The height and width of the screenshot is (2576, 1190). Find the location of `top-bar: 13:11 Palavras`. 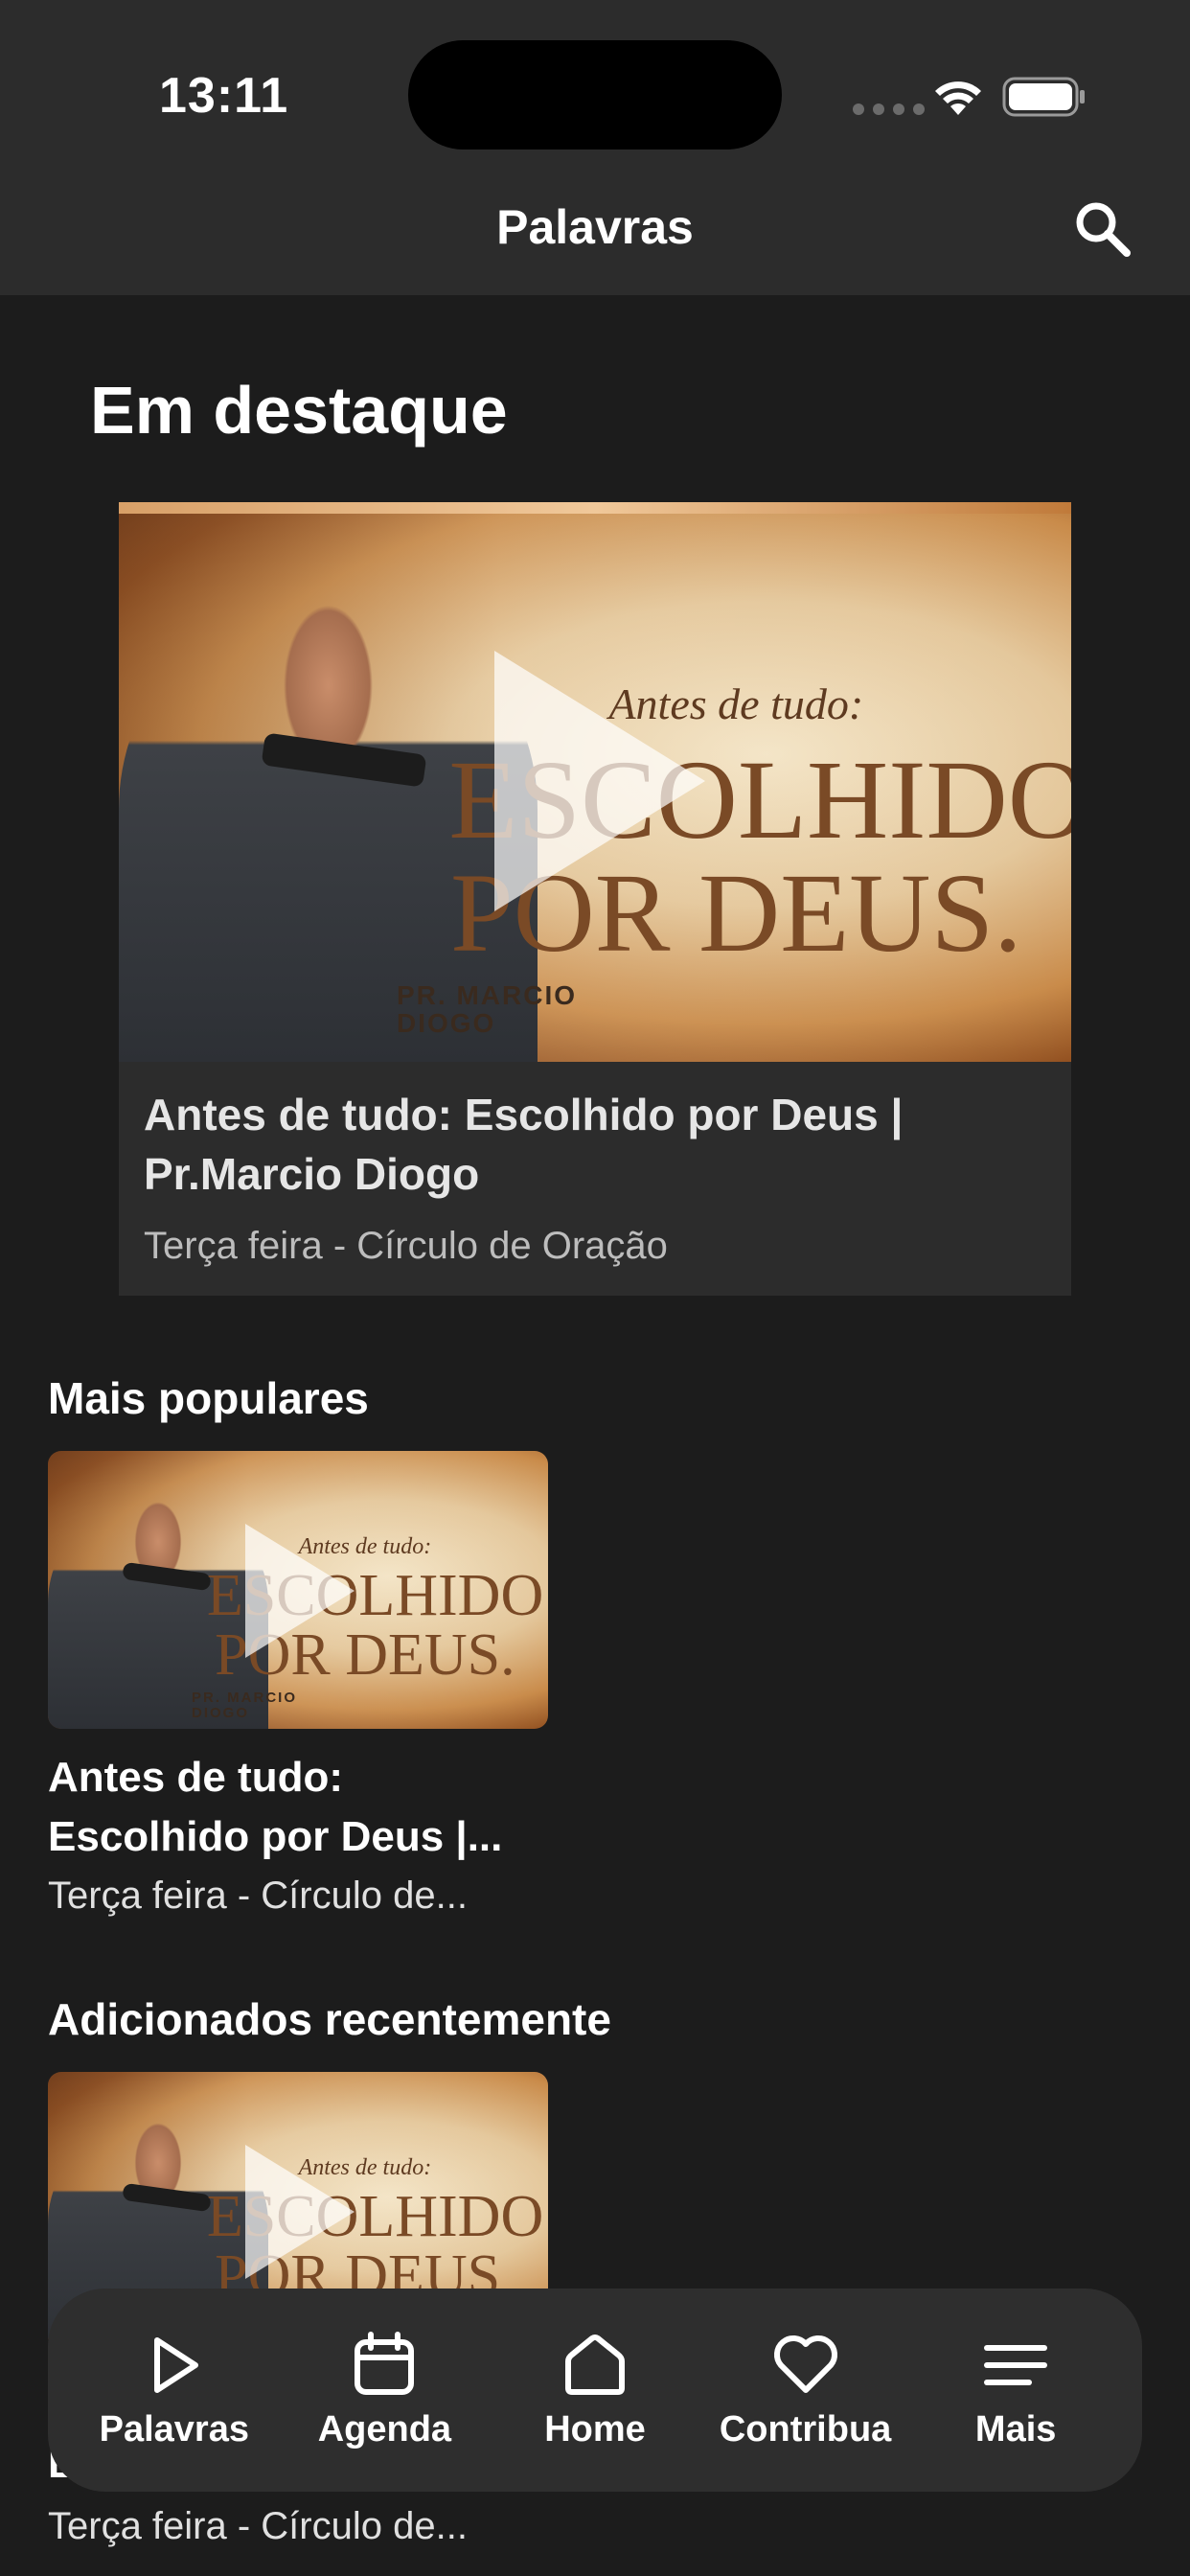

top-bar: 13:11 Palavras is located at coordinates (595, 147).